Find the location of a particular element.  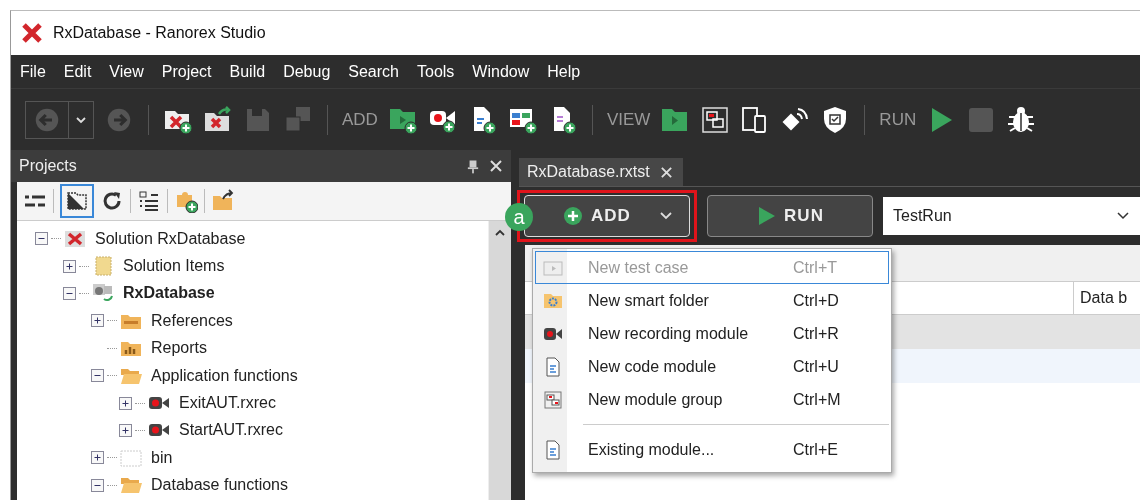

run-config-dropdown: TestRun is located at coordinates (1011, 216).